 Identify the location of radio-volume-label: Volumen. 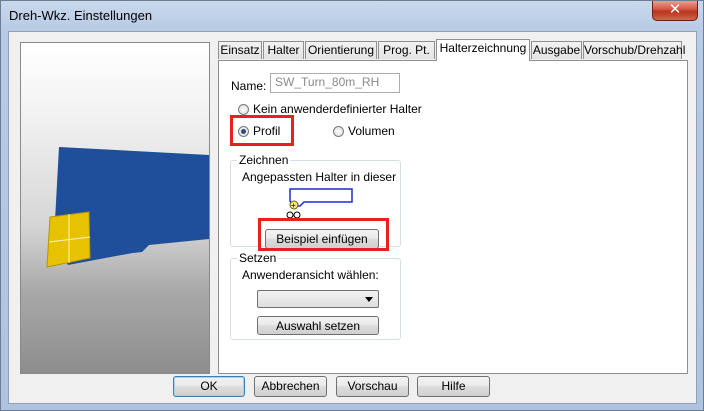
(371, 131).